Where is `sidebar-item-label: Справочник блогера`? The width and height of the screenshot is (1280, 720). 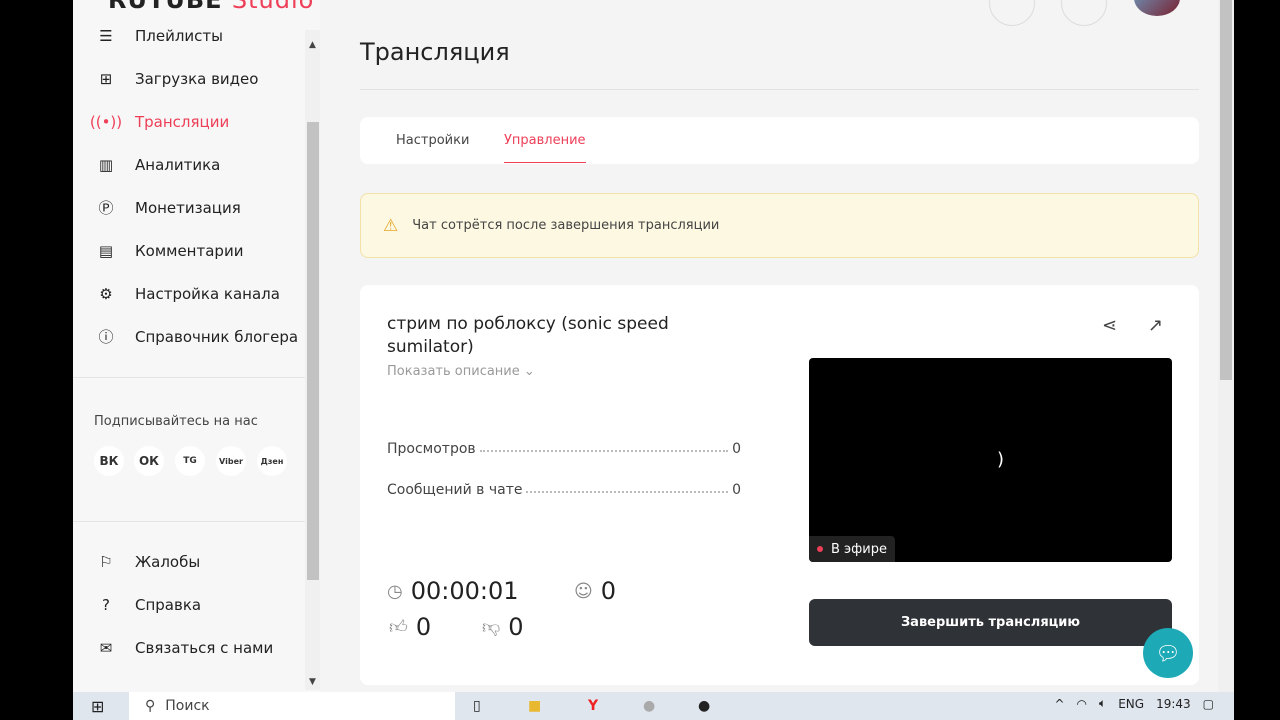
sidebar-item-label: Справочник блогера is located at coordinates (217, 336).